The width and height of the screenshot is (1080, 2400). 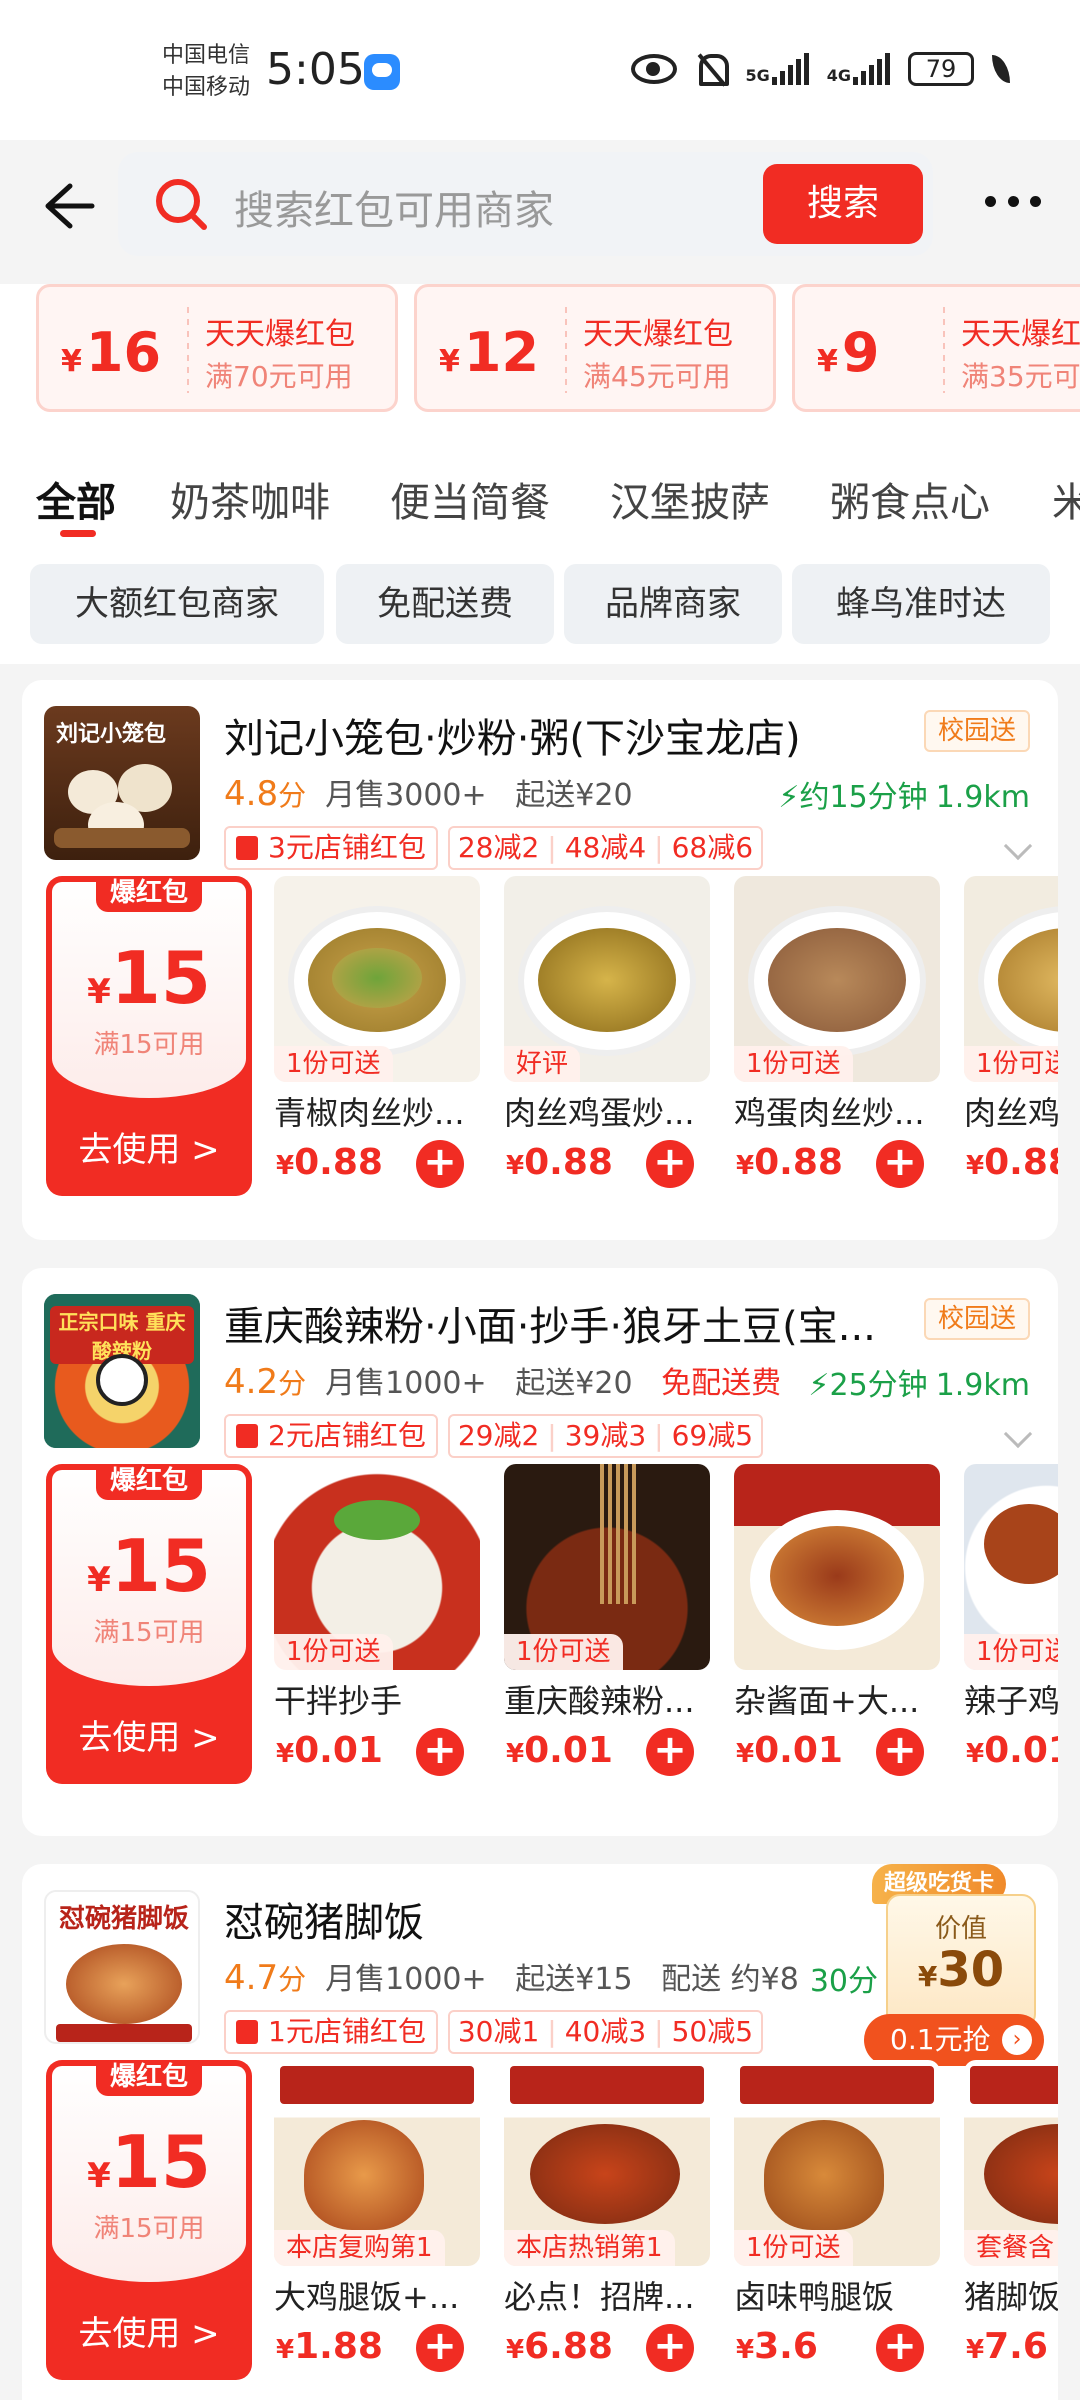 I want to click on network-5g-label: 5G, so click(x=757, y=75).